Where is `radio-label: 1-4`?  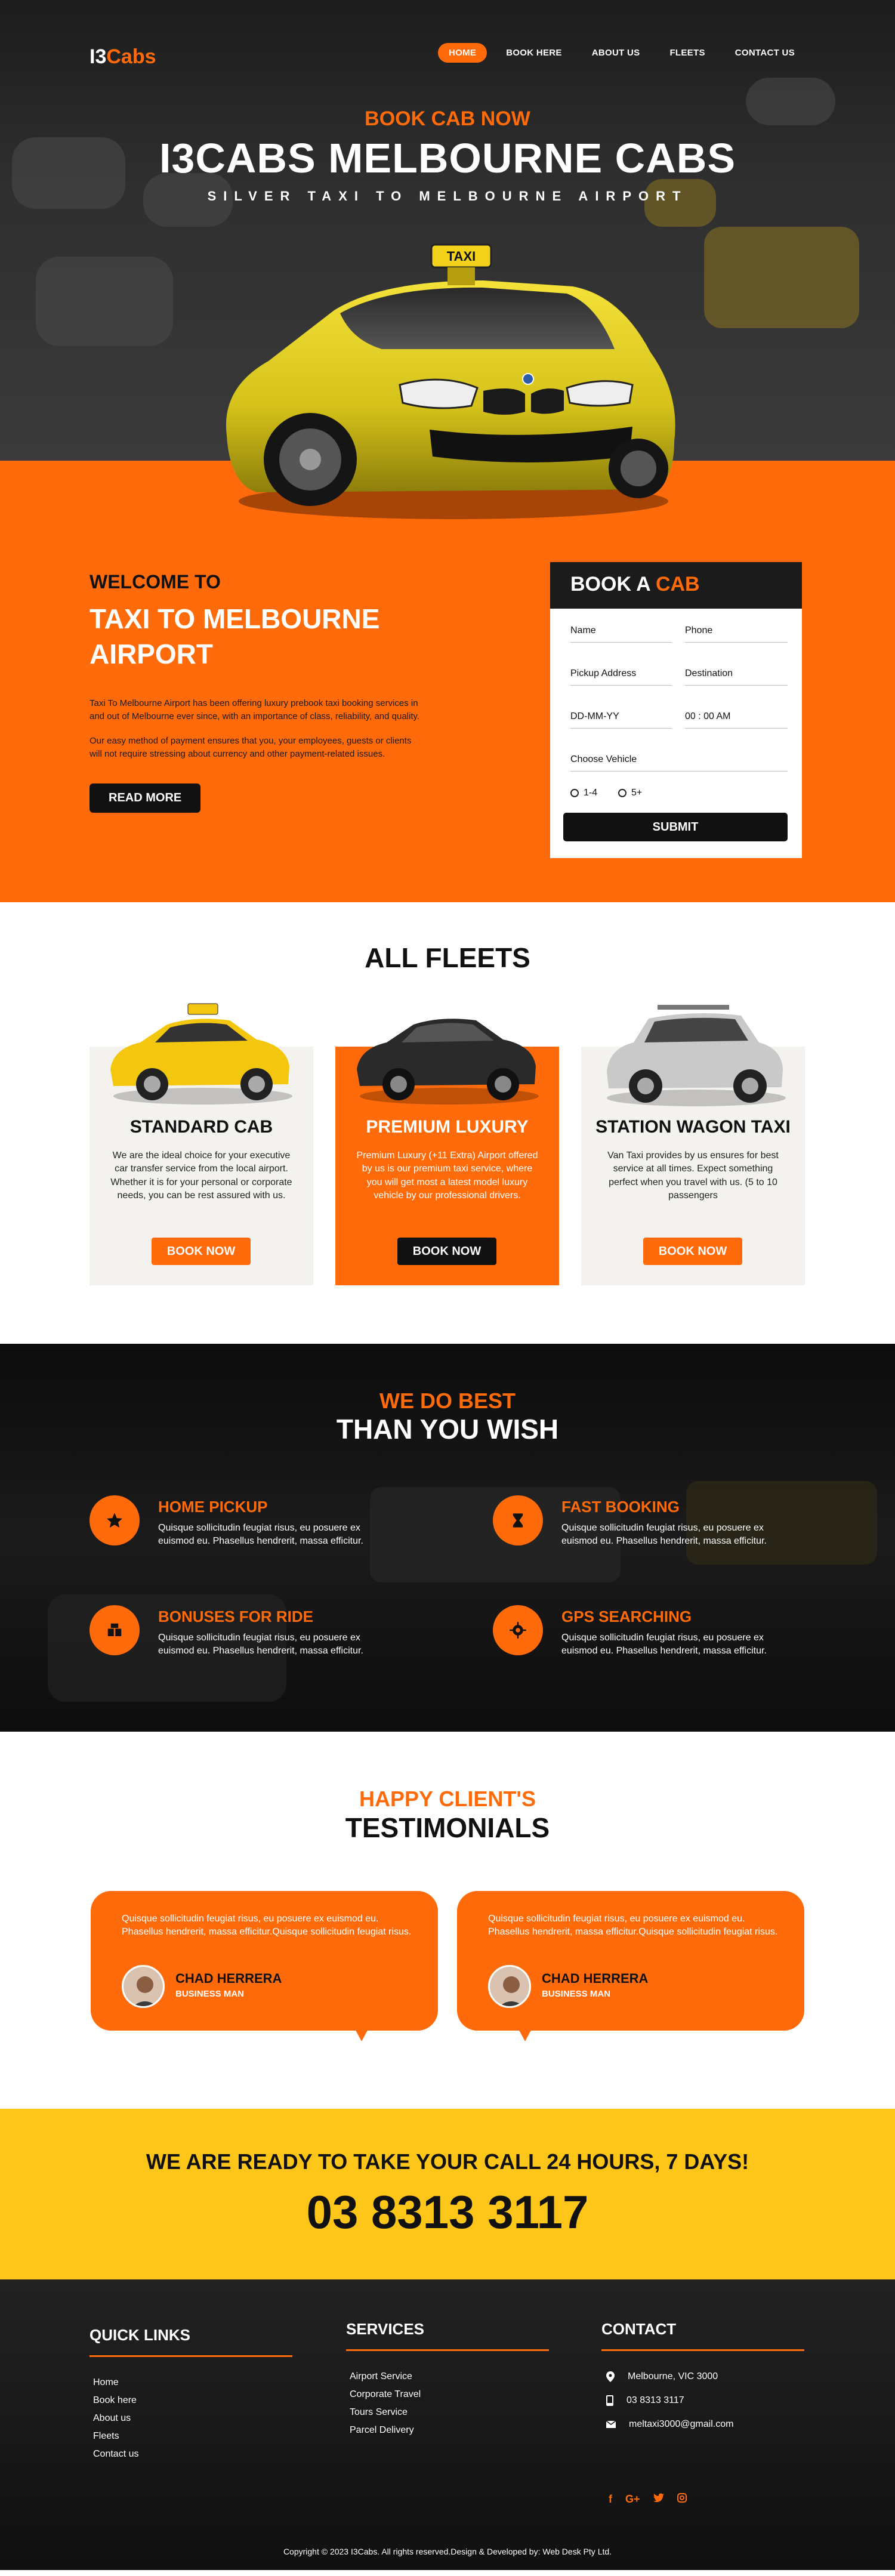
radio-label: 1-4 is located at coordinates (591, 793).